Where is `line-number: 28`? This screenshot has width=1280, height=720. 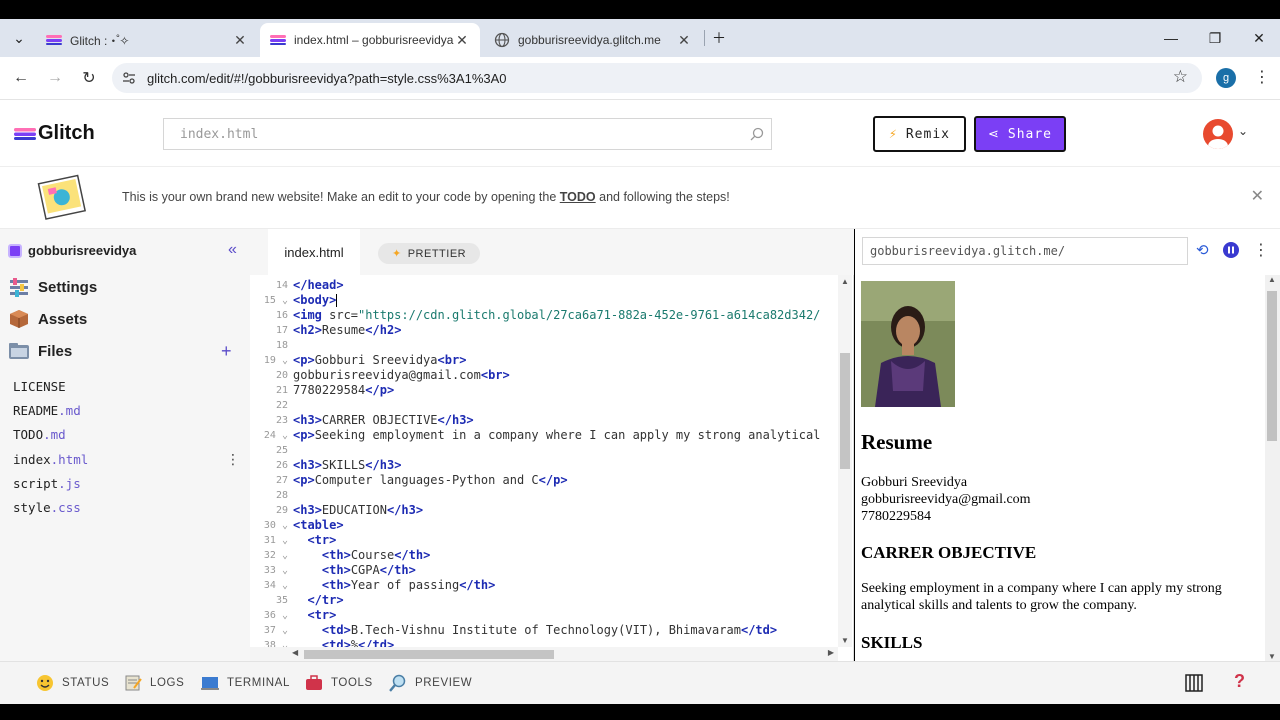 line-number: 28 is located at coordinates (281, 495).